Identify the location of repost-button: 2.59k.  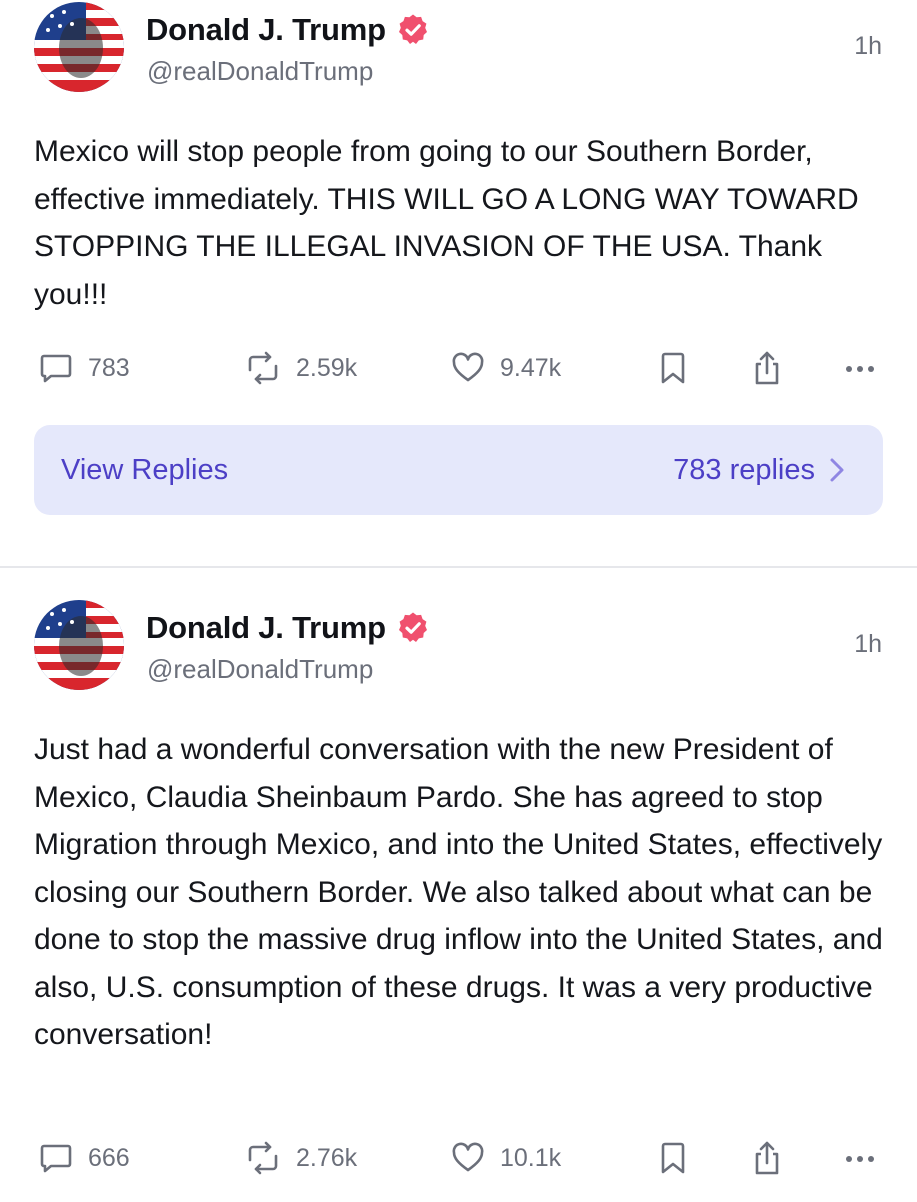
(300, 368).